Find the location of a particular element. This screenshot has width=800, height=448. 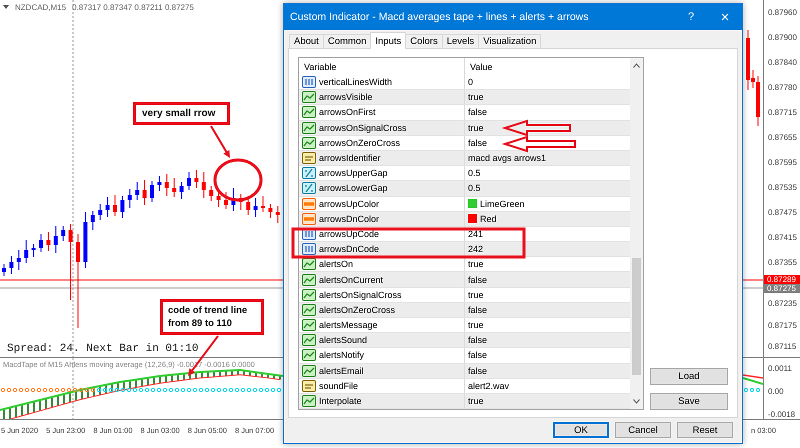

spread-info: Spread: 24. Next Bar in 01:10 is located at coordinates (102, 349).